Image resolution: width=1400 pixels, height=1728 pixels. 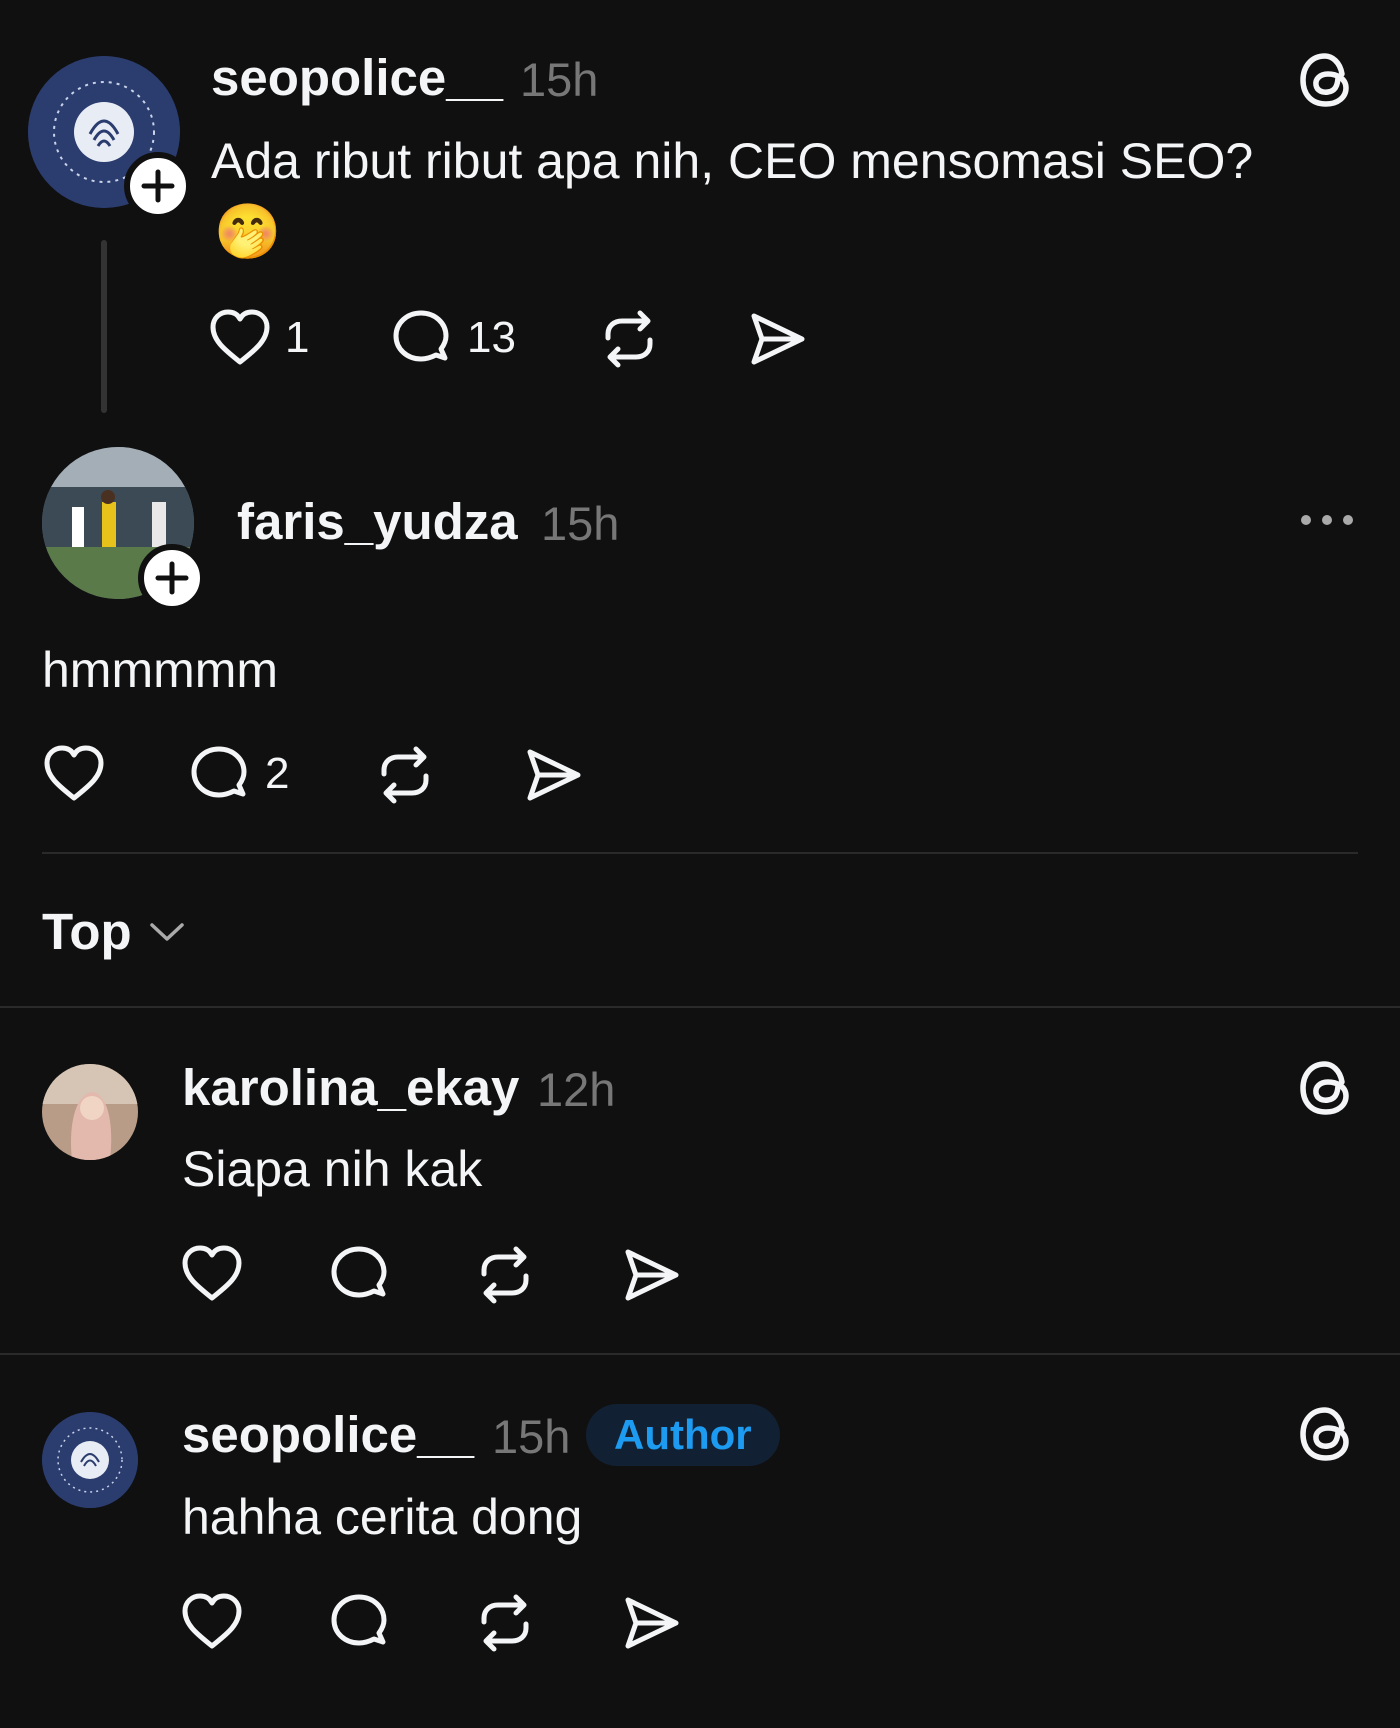 I want to click on sort-label: Top, so click(x=87, y=931).